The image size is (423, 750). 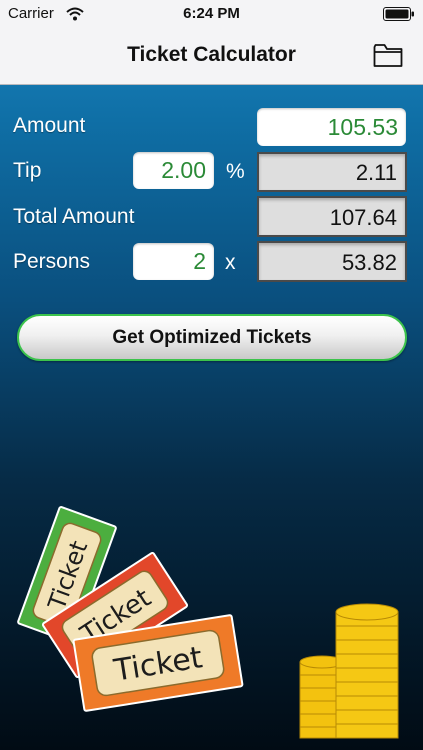 I want to click on folder-icon, so click(x=388, y=55).